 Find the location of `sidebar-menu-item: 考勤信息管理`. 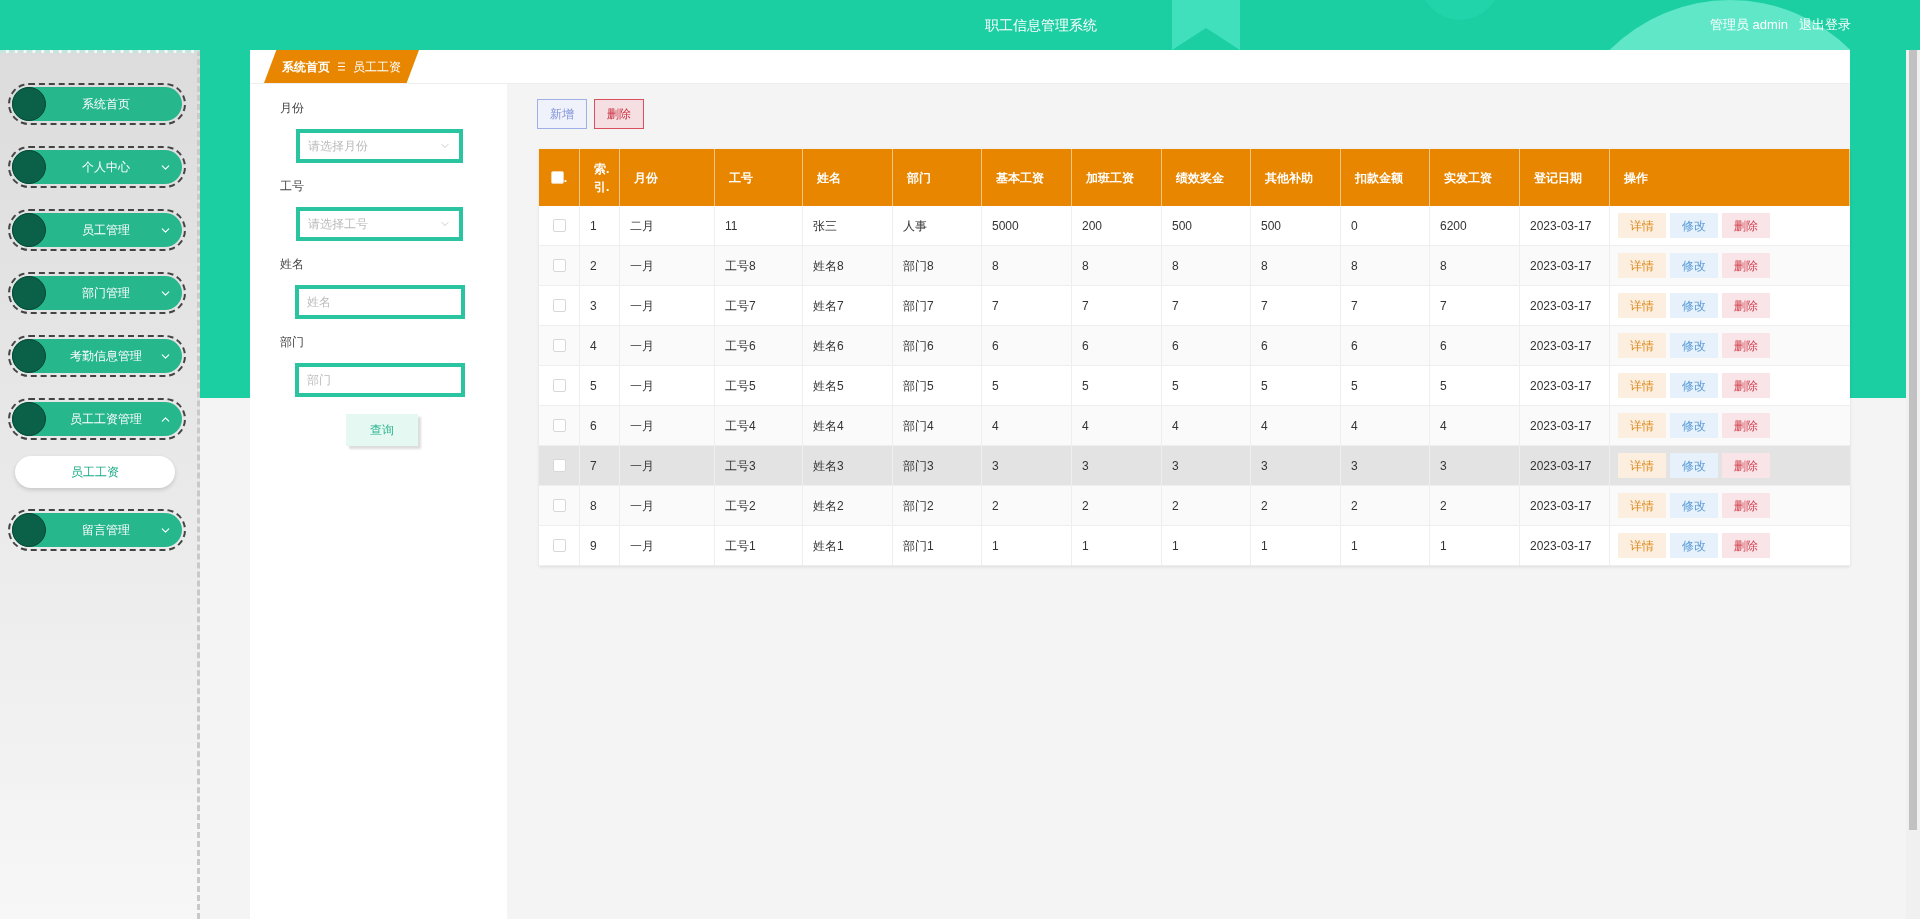

sidebar-menu-item: 考勤信息管理 is located at coordinates (97, 356).